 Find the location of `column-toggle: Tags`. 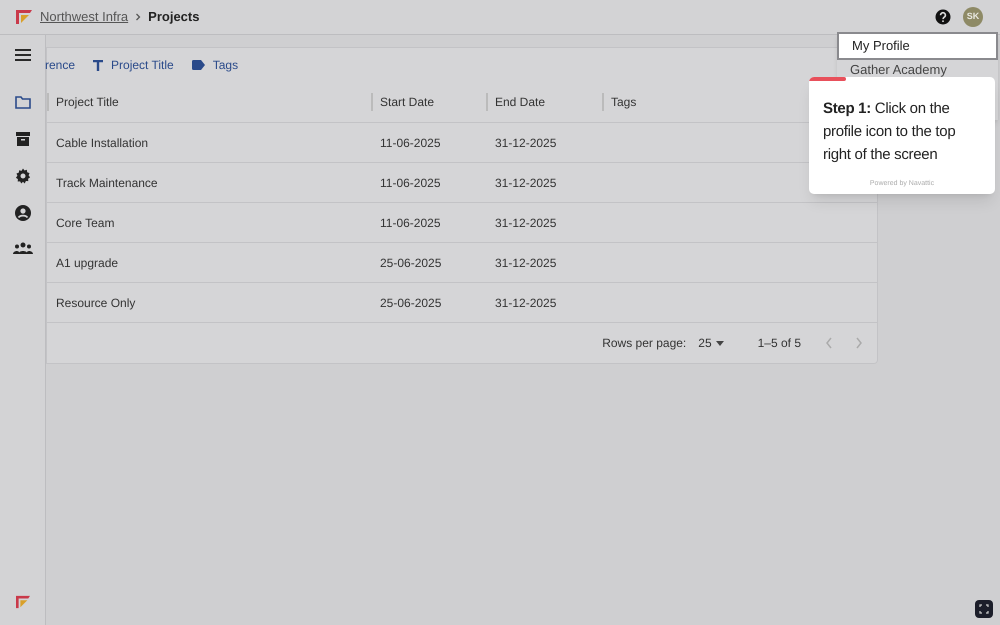

column-toggle: Tags is located at coordinates (215, 65).